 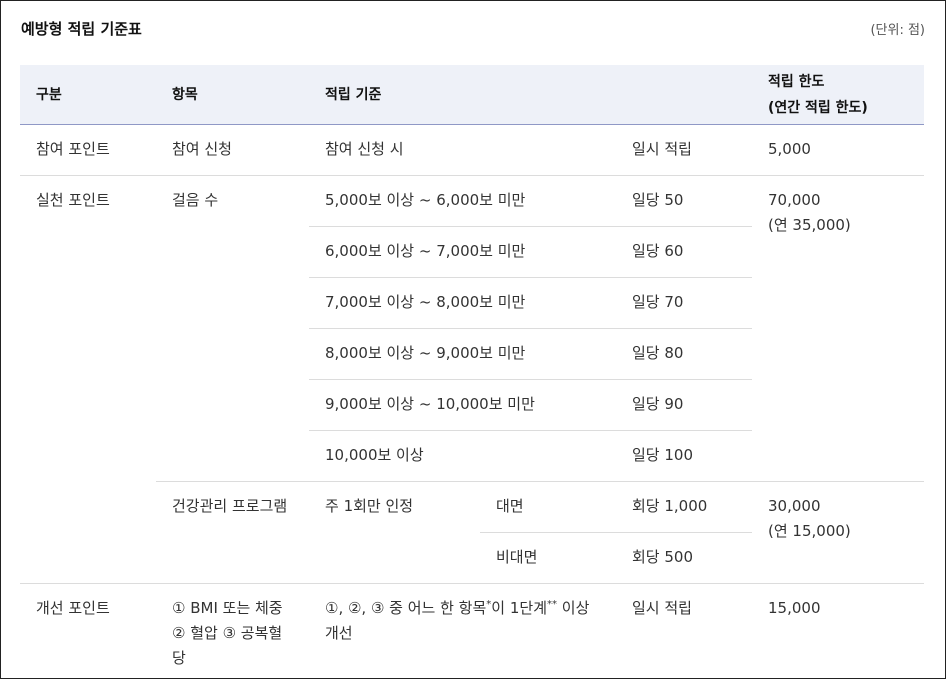 What do you see at coordinates (684, 456) in the screenshot?
I see `amount-cell: 일당 100` at bounding box center [684, 456].